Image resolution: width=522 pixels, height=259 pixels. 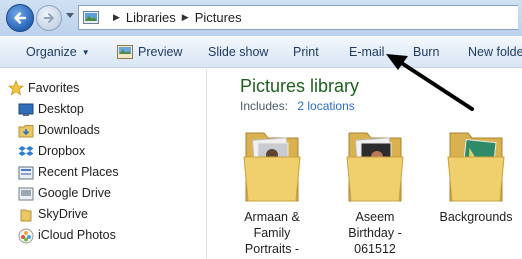 What do you see at coordinates (26, 194) in the screenshot?
I see `google-drive-icon` at bounding box center [26, 194].